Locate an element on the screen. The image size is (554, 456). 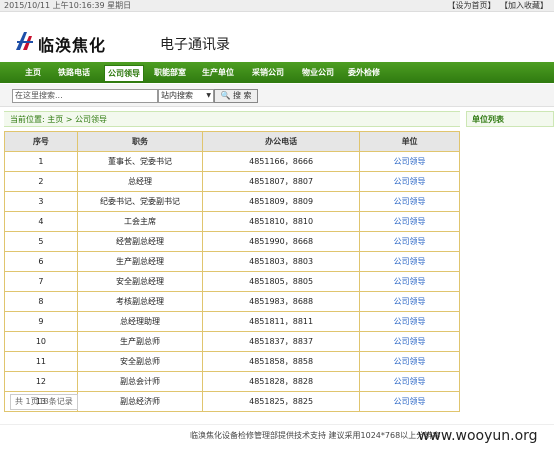
cell-position: 副总经济师 is located at coordinates (140, 401).